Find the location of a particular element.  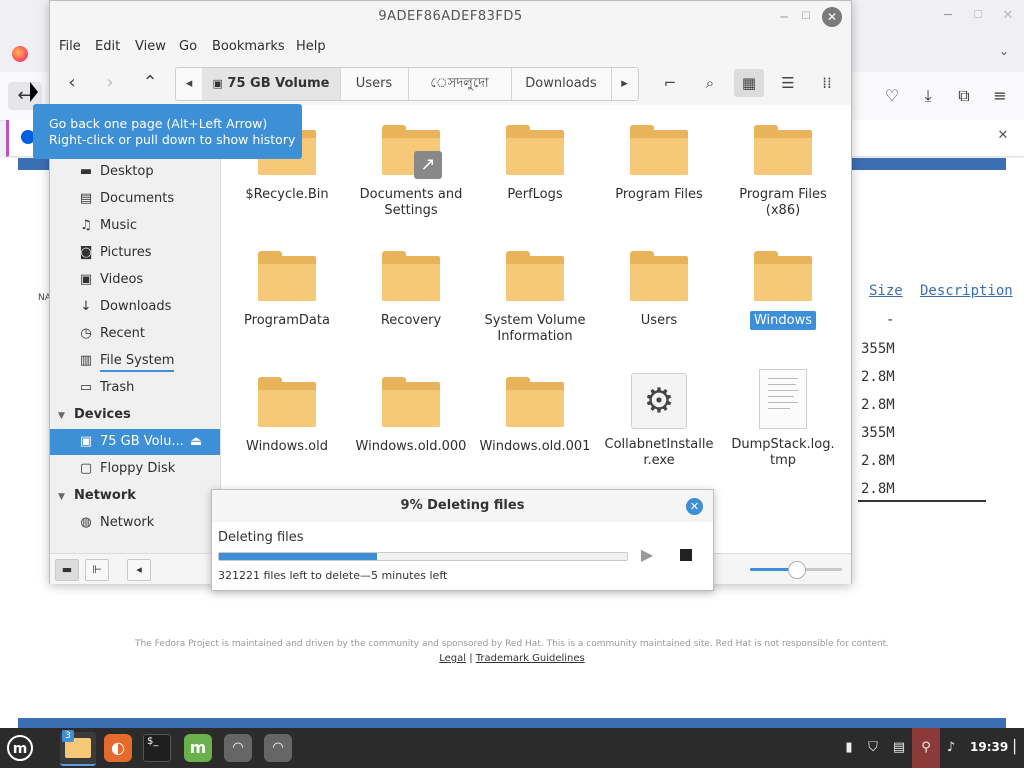

mint-menu-icon: m is located at coordinates (20, 748).